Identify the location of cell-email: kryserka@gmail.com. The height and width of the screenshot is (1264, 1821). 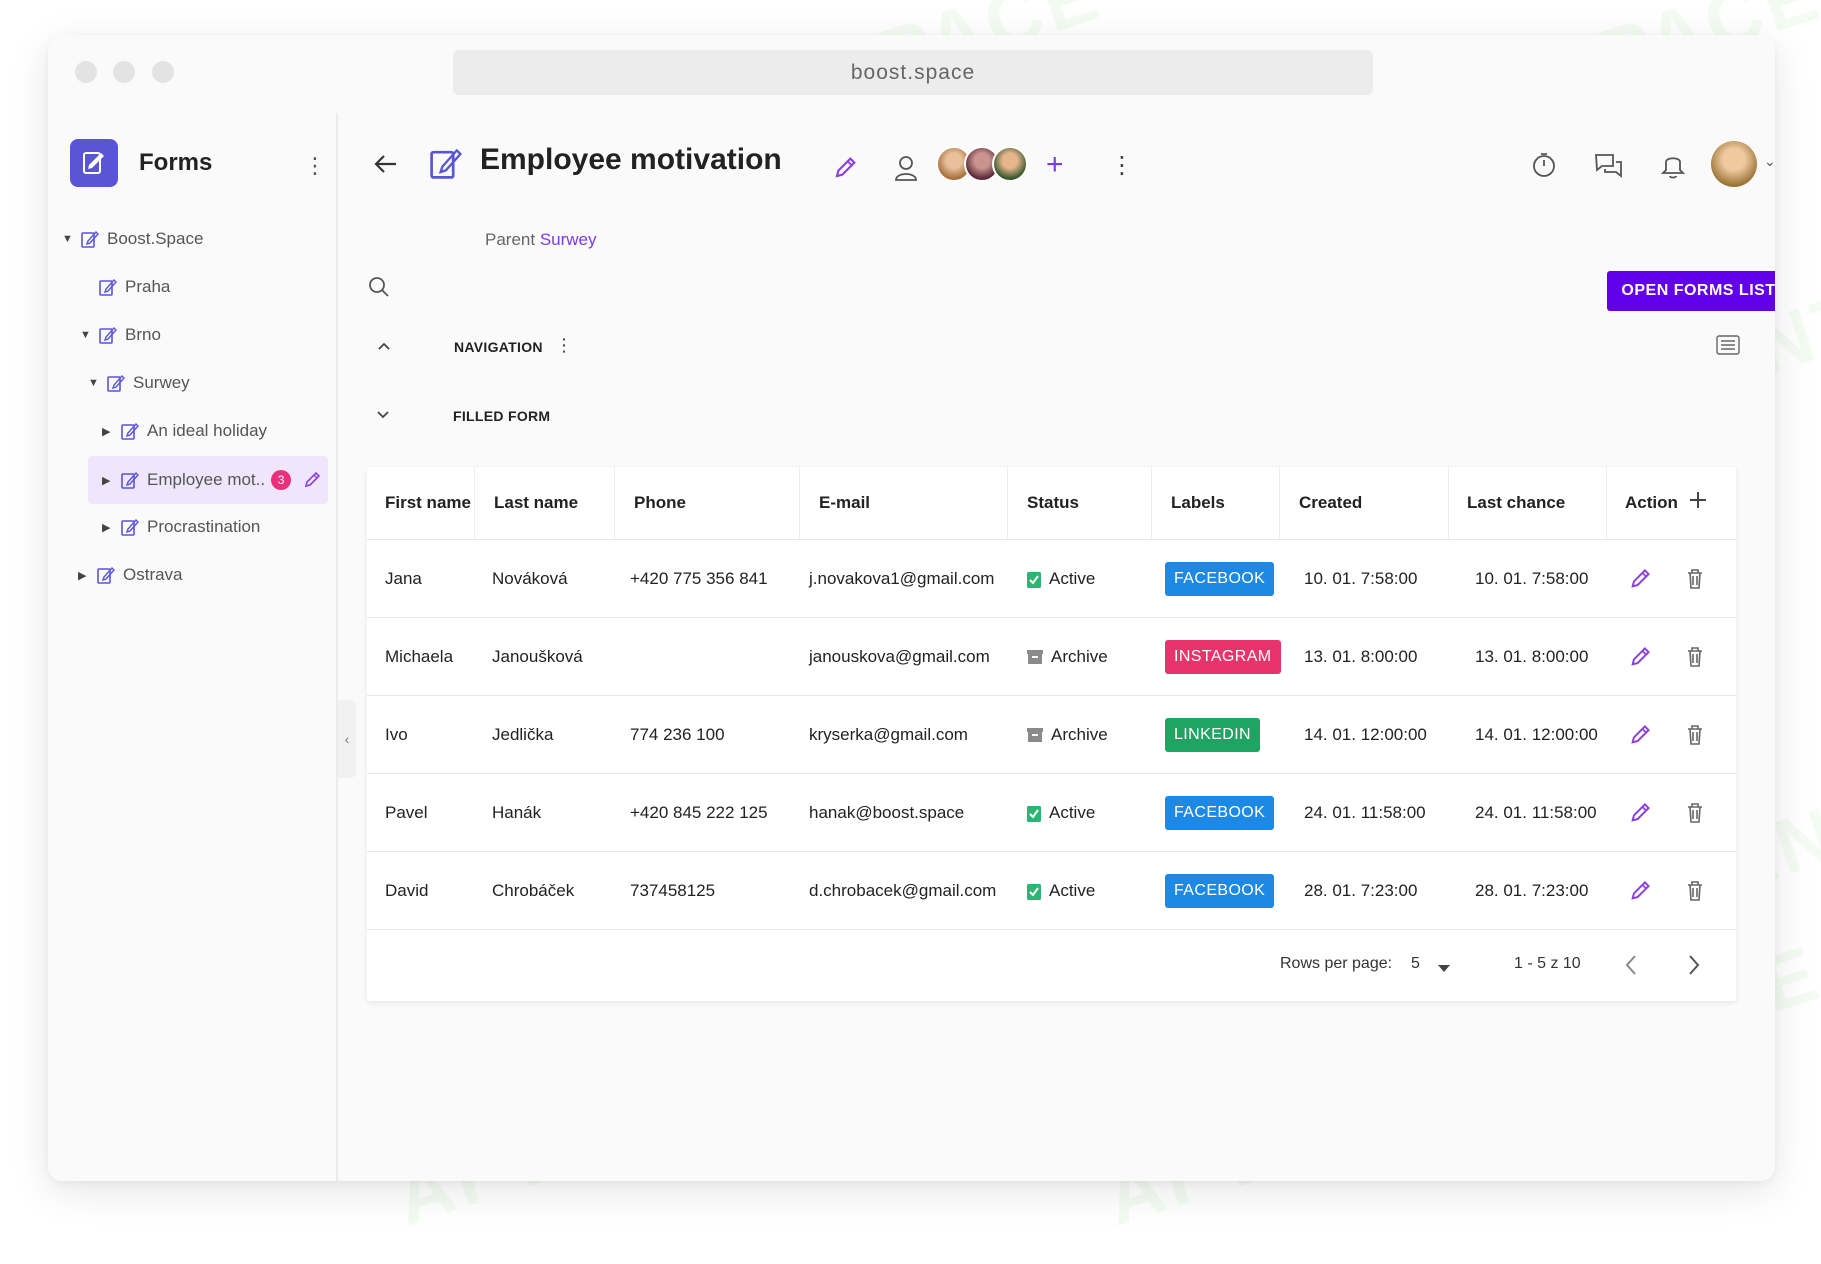
(888, 734).